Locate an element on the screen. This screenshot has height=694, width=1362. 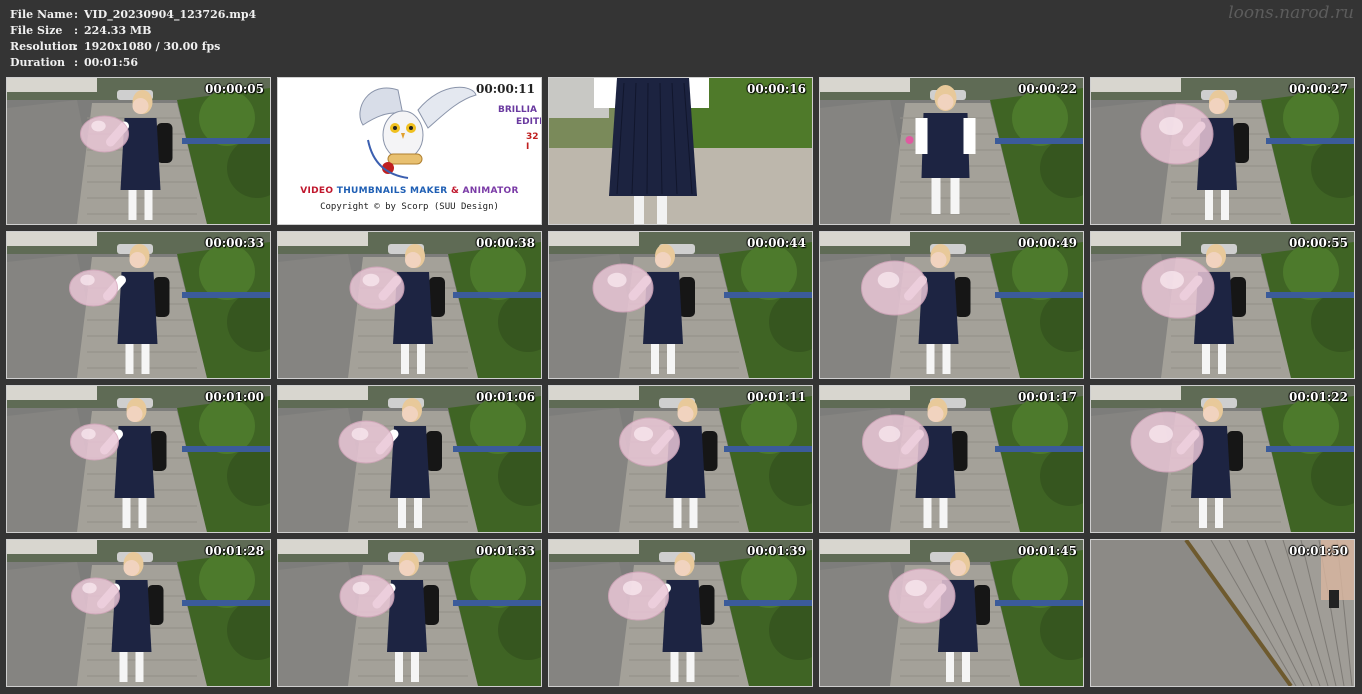
info-row-file-name: File Name : VID_20230904_123726.mp4 is located at coordinates (133, 15).